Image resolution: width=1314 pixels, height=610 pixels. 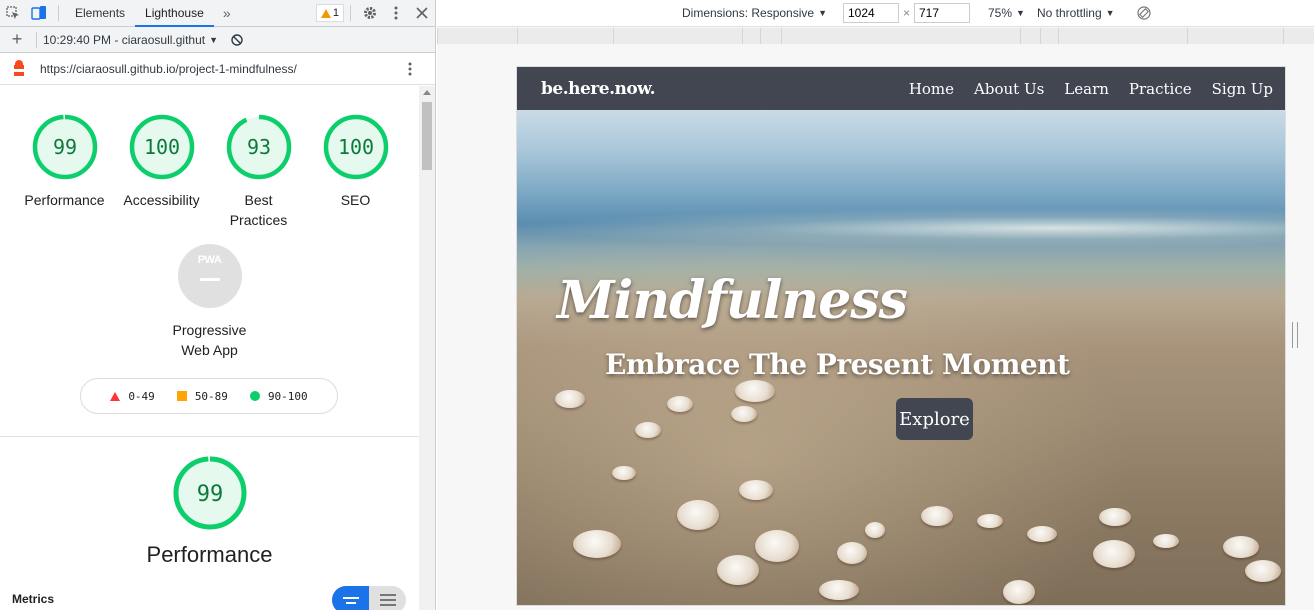 What do you see at coordinates (258, 172) in the screenshot?
I see `gauge-best-practices: 93 Best Practices` at bounding box center [258, 172].